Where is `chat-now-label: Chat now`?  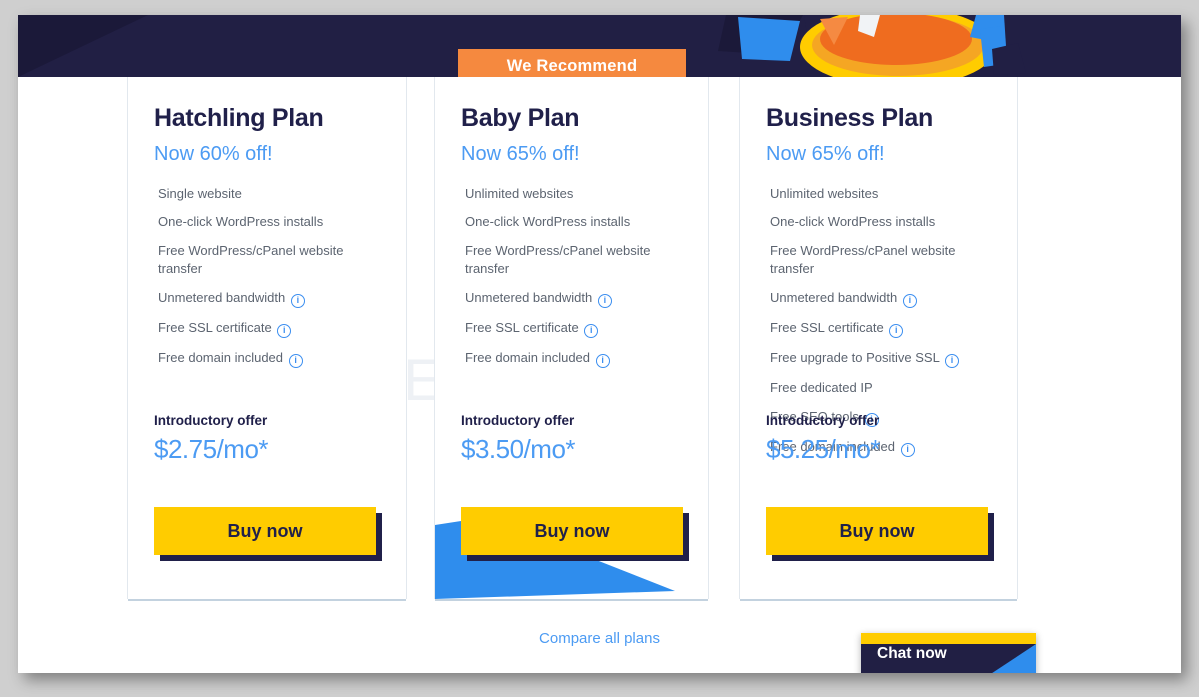 chat-now-label: Chat now is located at coordinates (912, 653).